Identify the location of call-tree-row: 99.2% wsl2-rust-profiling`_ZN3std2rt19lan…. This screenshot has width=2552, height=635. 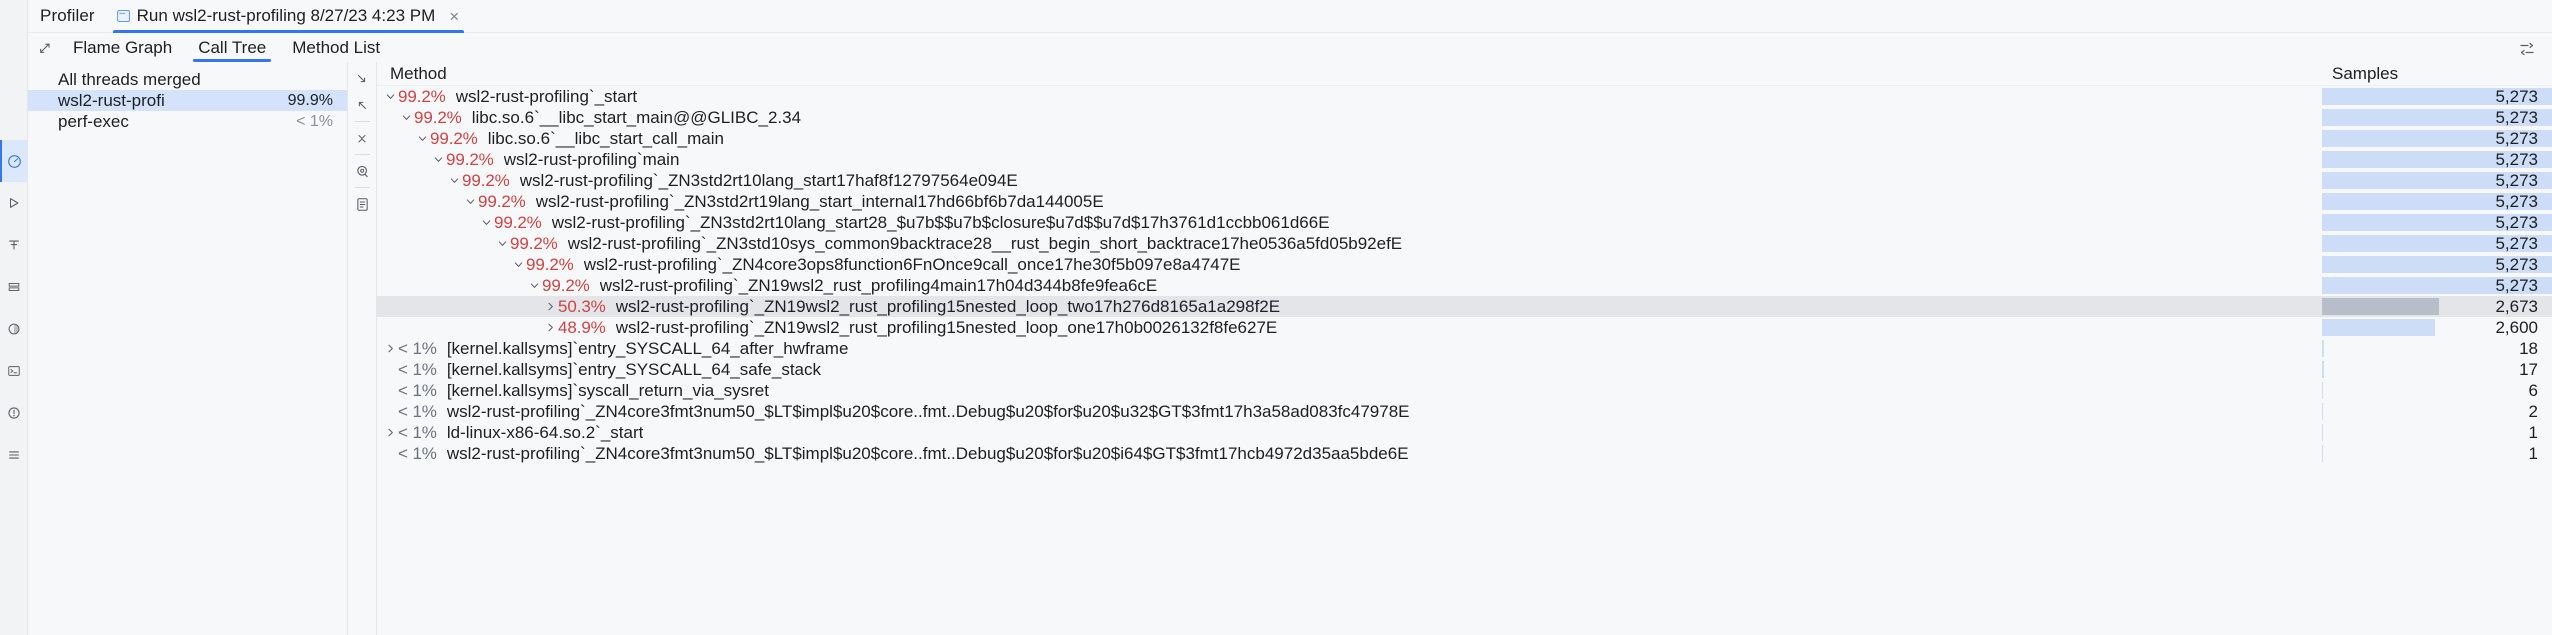
(1464, 201).